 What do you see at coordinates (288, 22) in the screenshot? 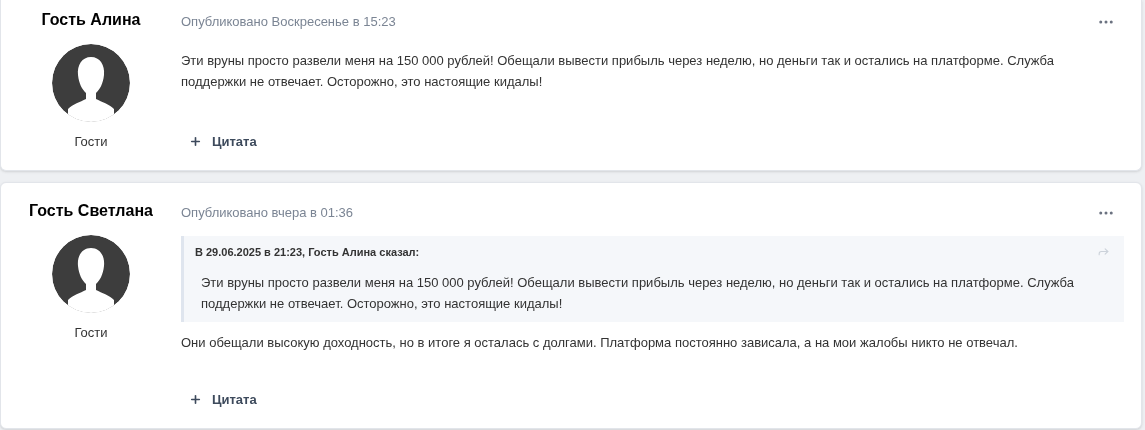
I see `post-date: Опубликовано Воскресенье в 15:23` at bounding box center [288, 22].